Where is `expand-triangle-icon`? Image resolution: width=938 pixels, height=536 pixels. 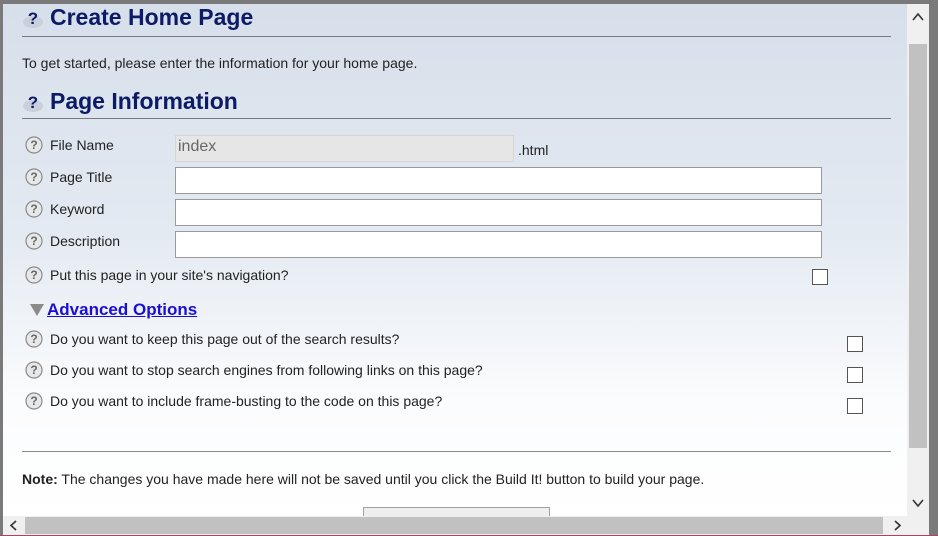
expand-triangle-icon is located at coordinates (37, 310).